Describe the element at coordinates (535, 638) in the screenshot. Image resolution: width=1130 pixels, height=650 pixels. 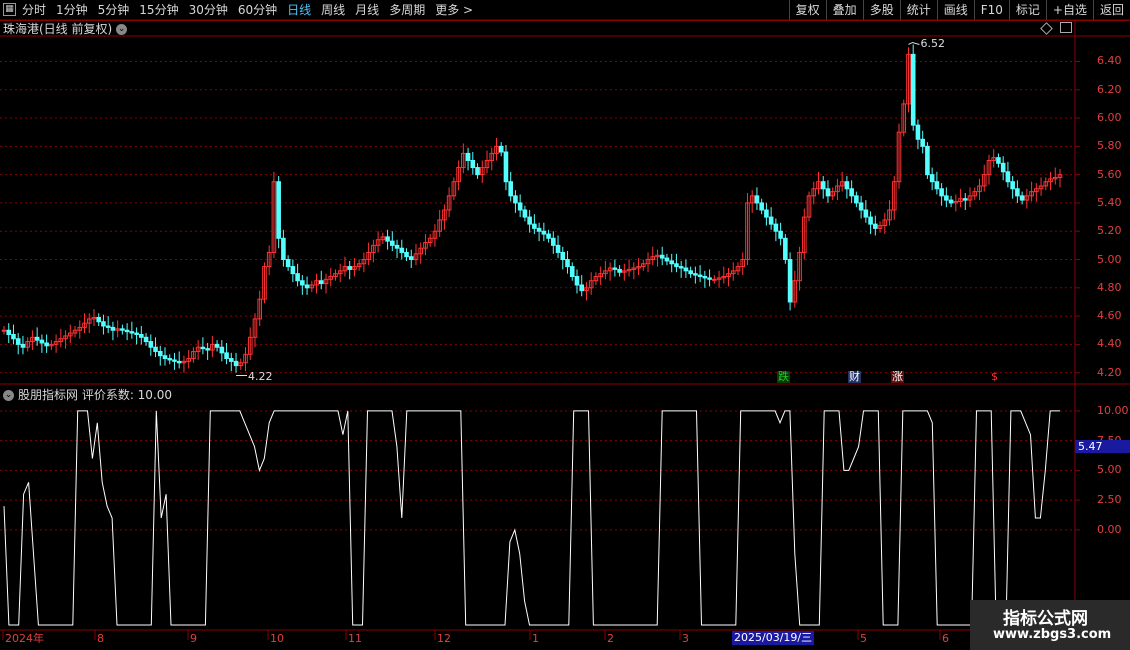
I see `date-tick-label: 1` at that location.